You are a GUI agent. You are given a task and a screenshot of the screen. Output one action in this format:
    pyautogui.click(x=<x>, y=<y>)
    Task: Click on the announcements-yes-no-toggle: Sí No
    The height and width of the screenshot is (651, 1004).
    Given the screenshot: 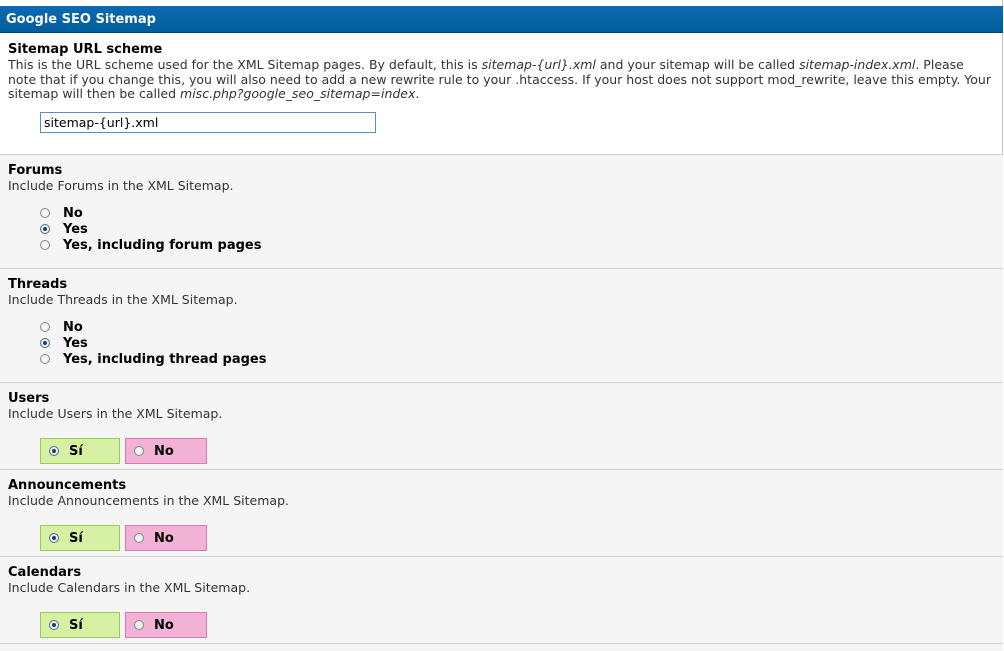 What is the action you would take?
    pyautogui.click(x=123, y=538)
    